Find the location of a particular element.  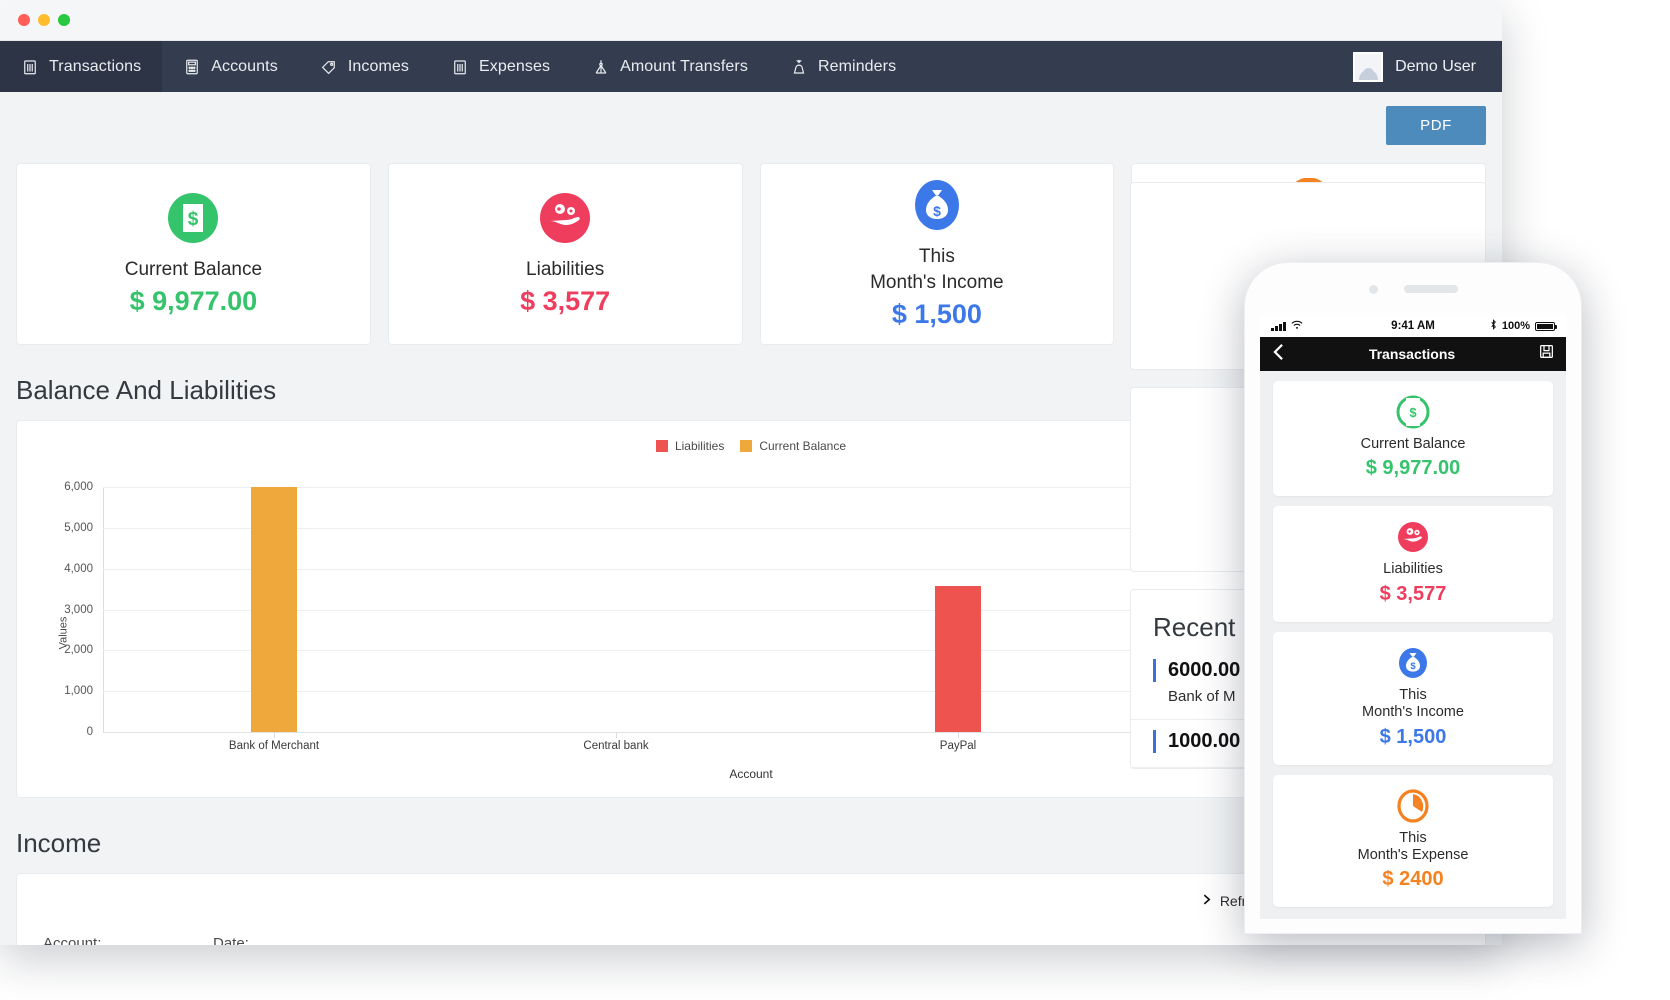

user-menu: Demo User is located at coordinates (1427, 66).